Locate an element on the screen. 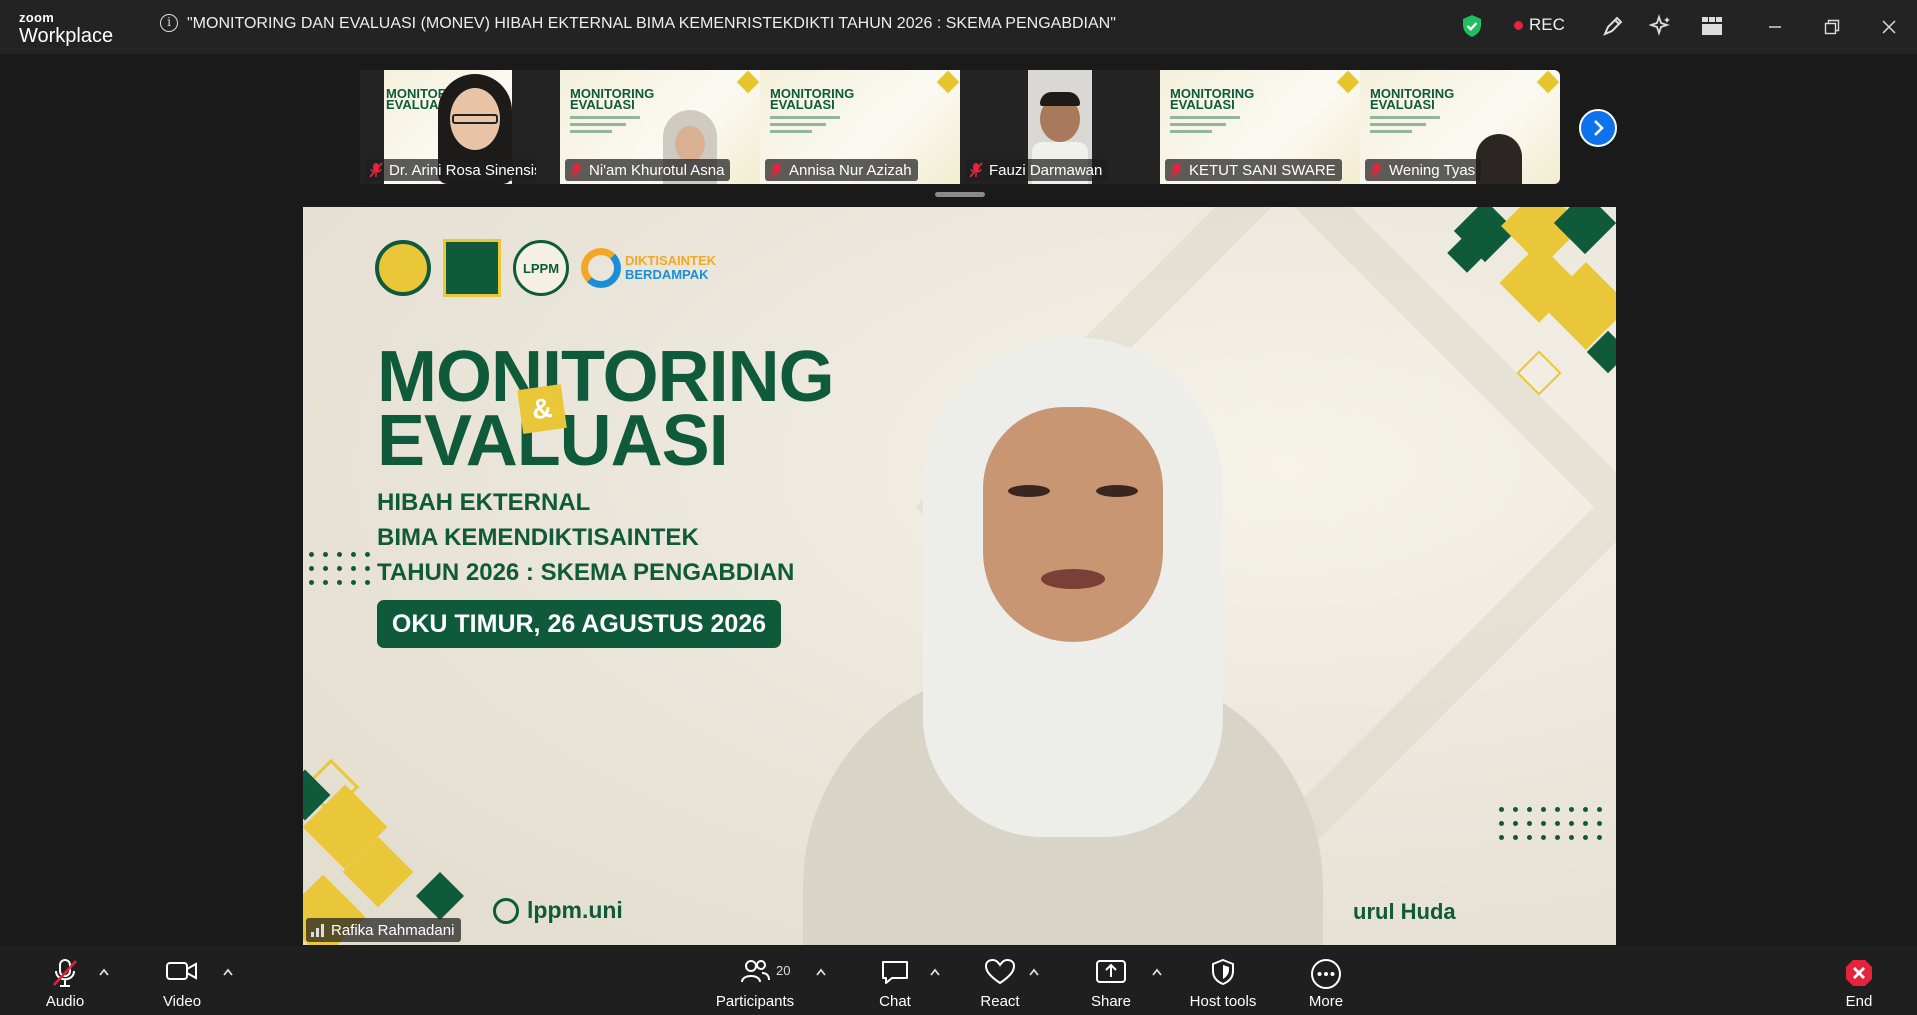 Image resolution: width=1917 pixels, height=1015 pixels. participants-icon is located at coordinates (755, 971).